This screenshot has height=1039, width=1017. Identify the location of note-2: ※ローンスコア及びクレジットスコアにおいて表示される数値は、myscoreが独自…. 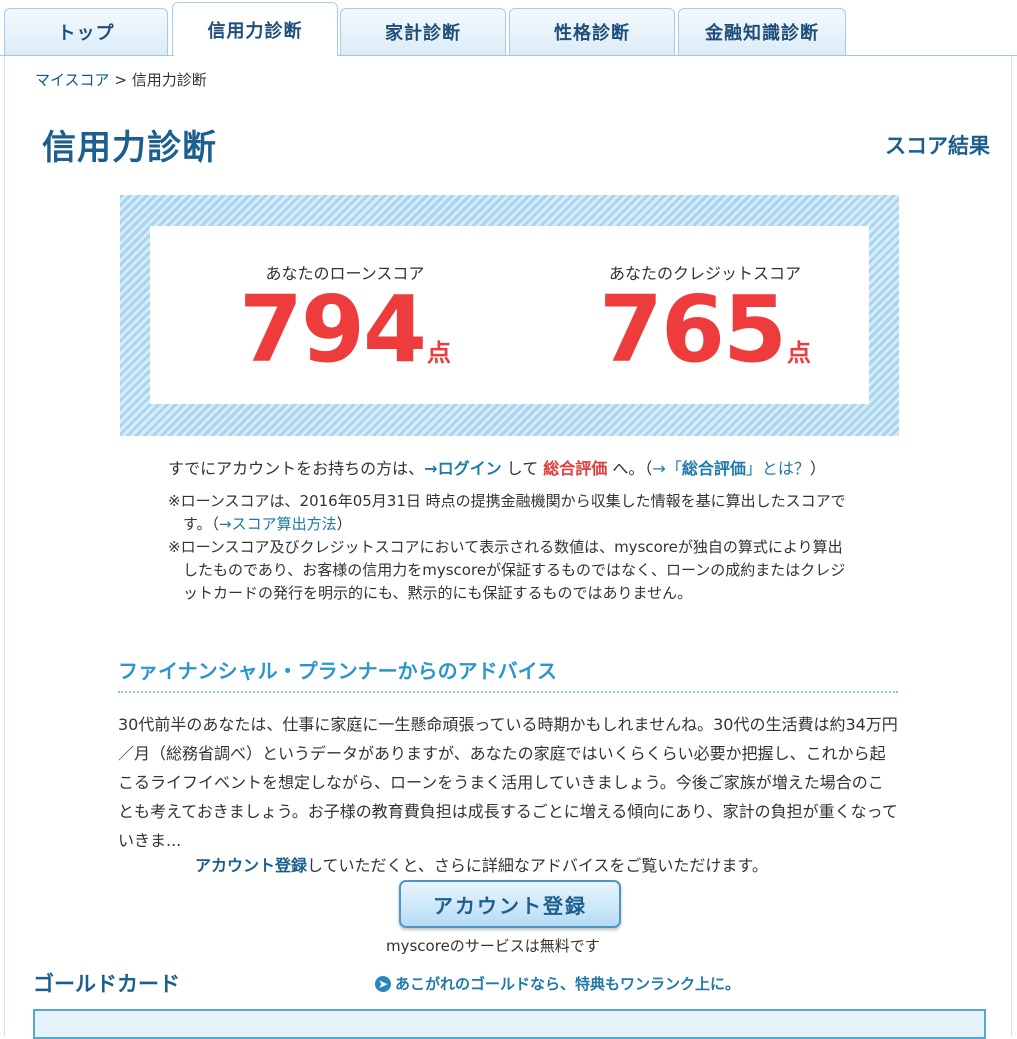
(507, 570).